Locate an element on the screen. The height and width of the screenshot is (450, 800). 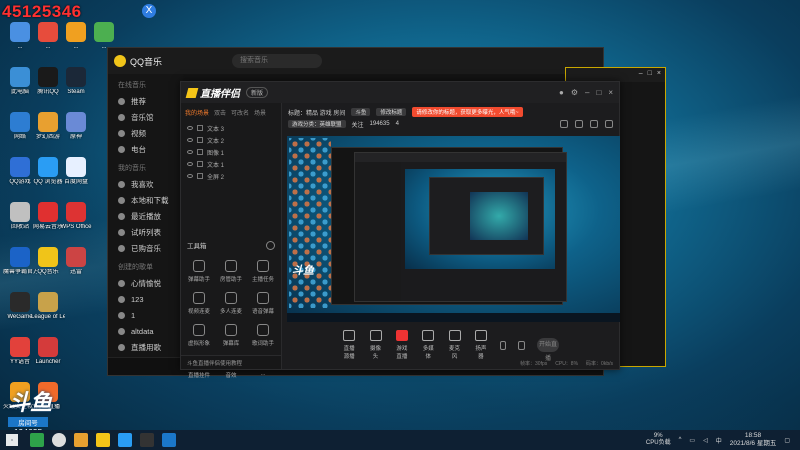
scene-tab: 我的场景 is located at coordinates (197, 112).